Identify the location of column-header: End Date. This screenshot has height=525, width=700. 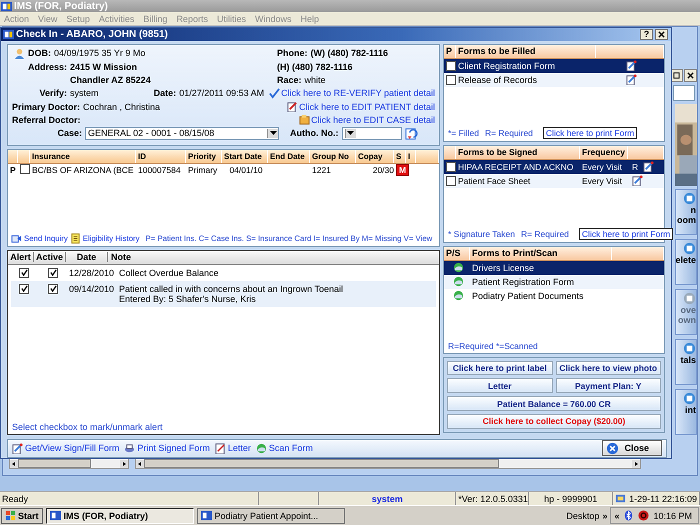
(289, 156).